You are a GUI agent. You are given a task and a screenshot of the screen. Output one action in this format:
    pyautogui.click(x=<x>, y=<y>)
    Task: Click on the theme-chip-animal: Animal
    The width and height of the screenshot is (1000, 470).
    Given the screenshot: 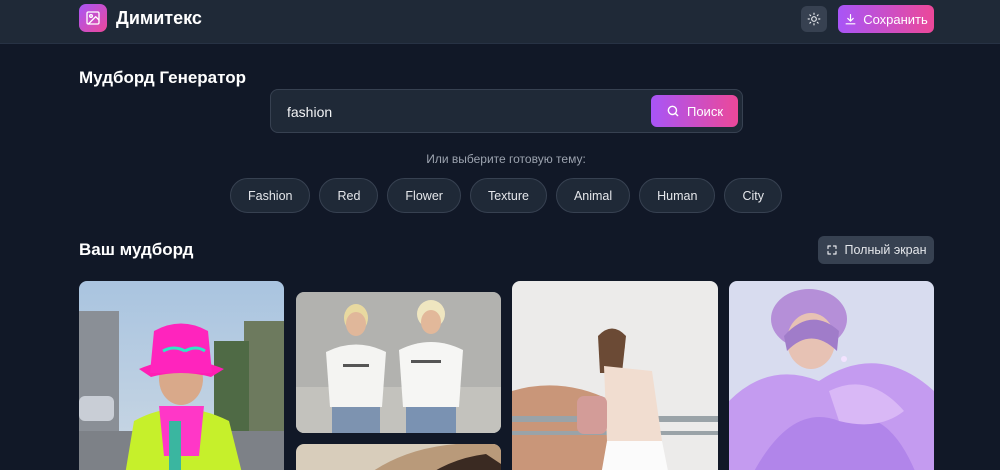 What is the action you would take?
    pyautogui.click(x=593, y=195)
    